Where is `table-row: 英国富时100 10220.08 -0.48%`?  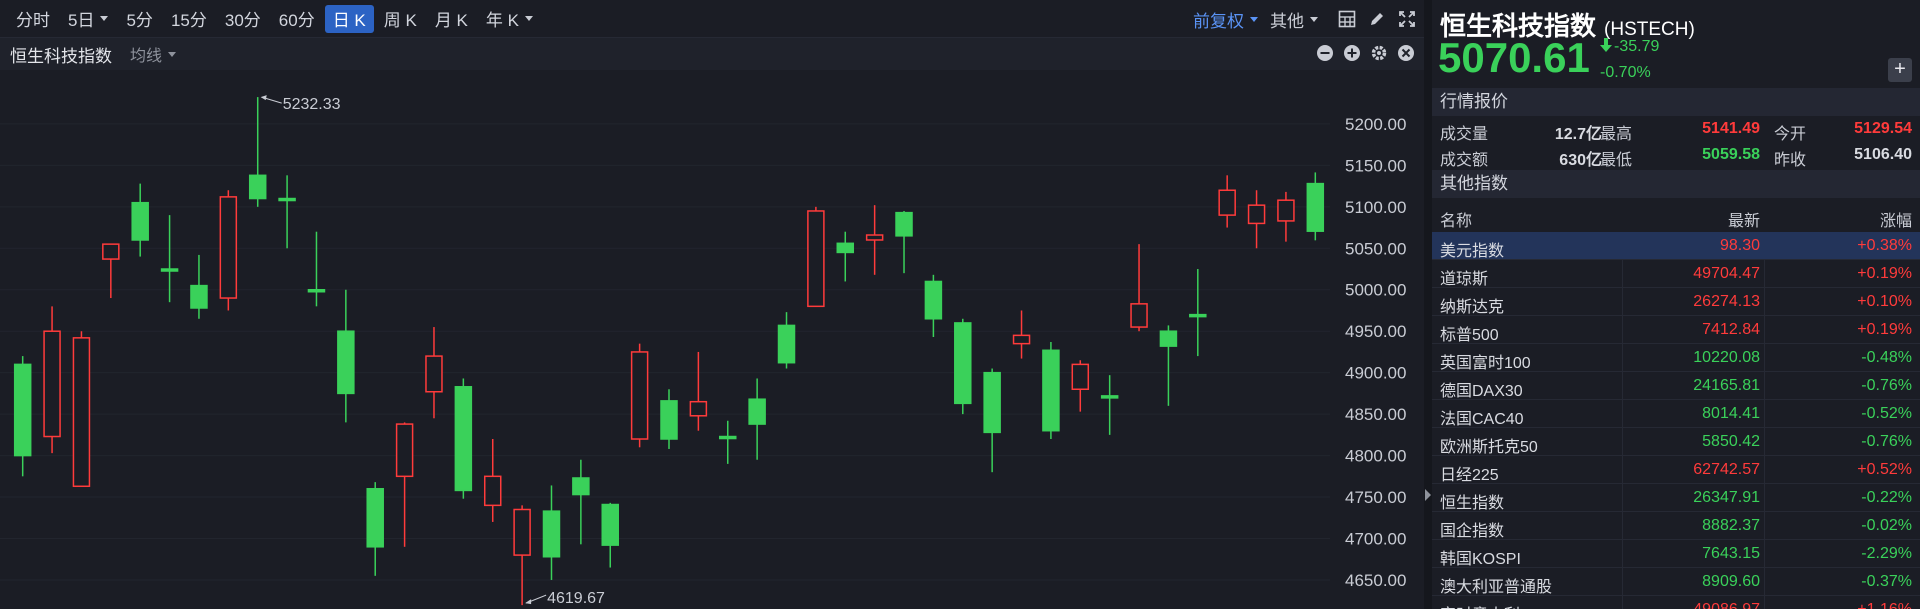 table-row: 英国富时100 10220.08 -0.48% is located at coordinates (1676, 358).